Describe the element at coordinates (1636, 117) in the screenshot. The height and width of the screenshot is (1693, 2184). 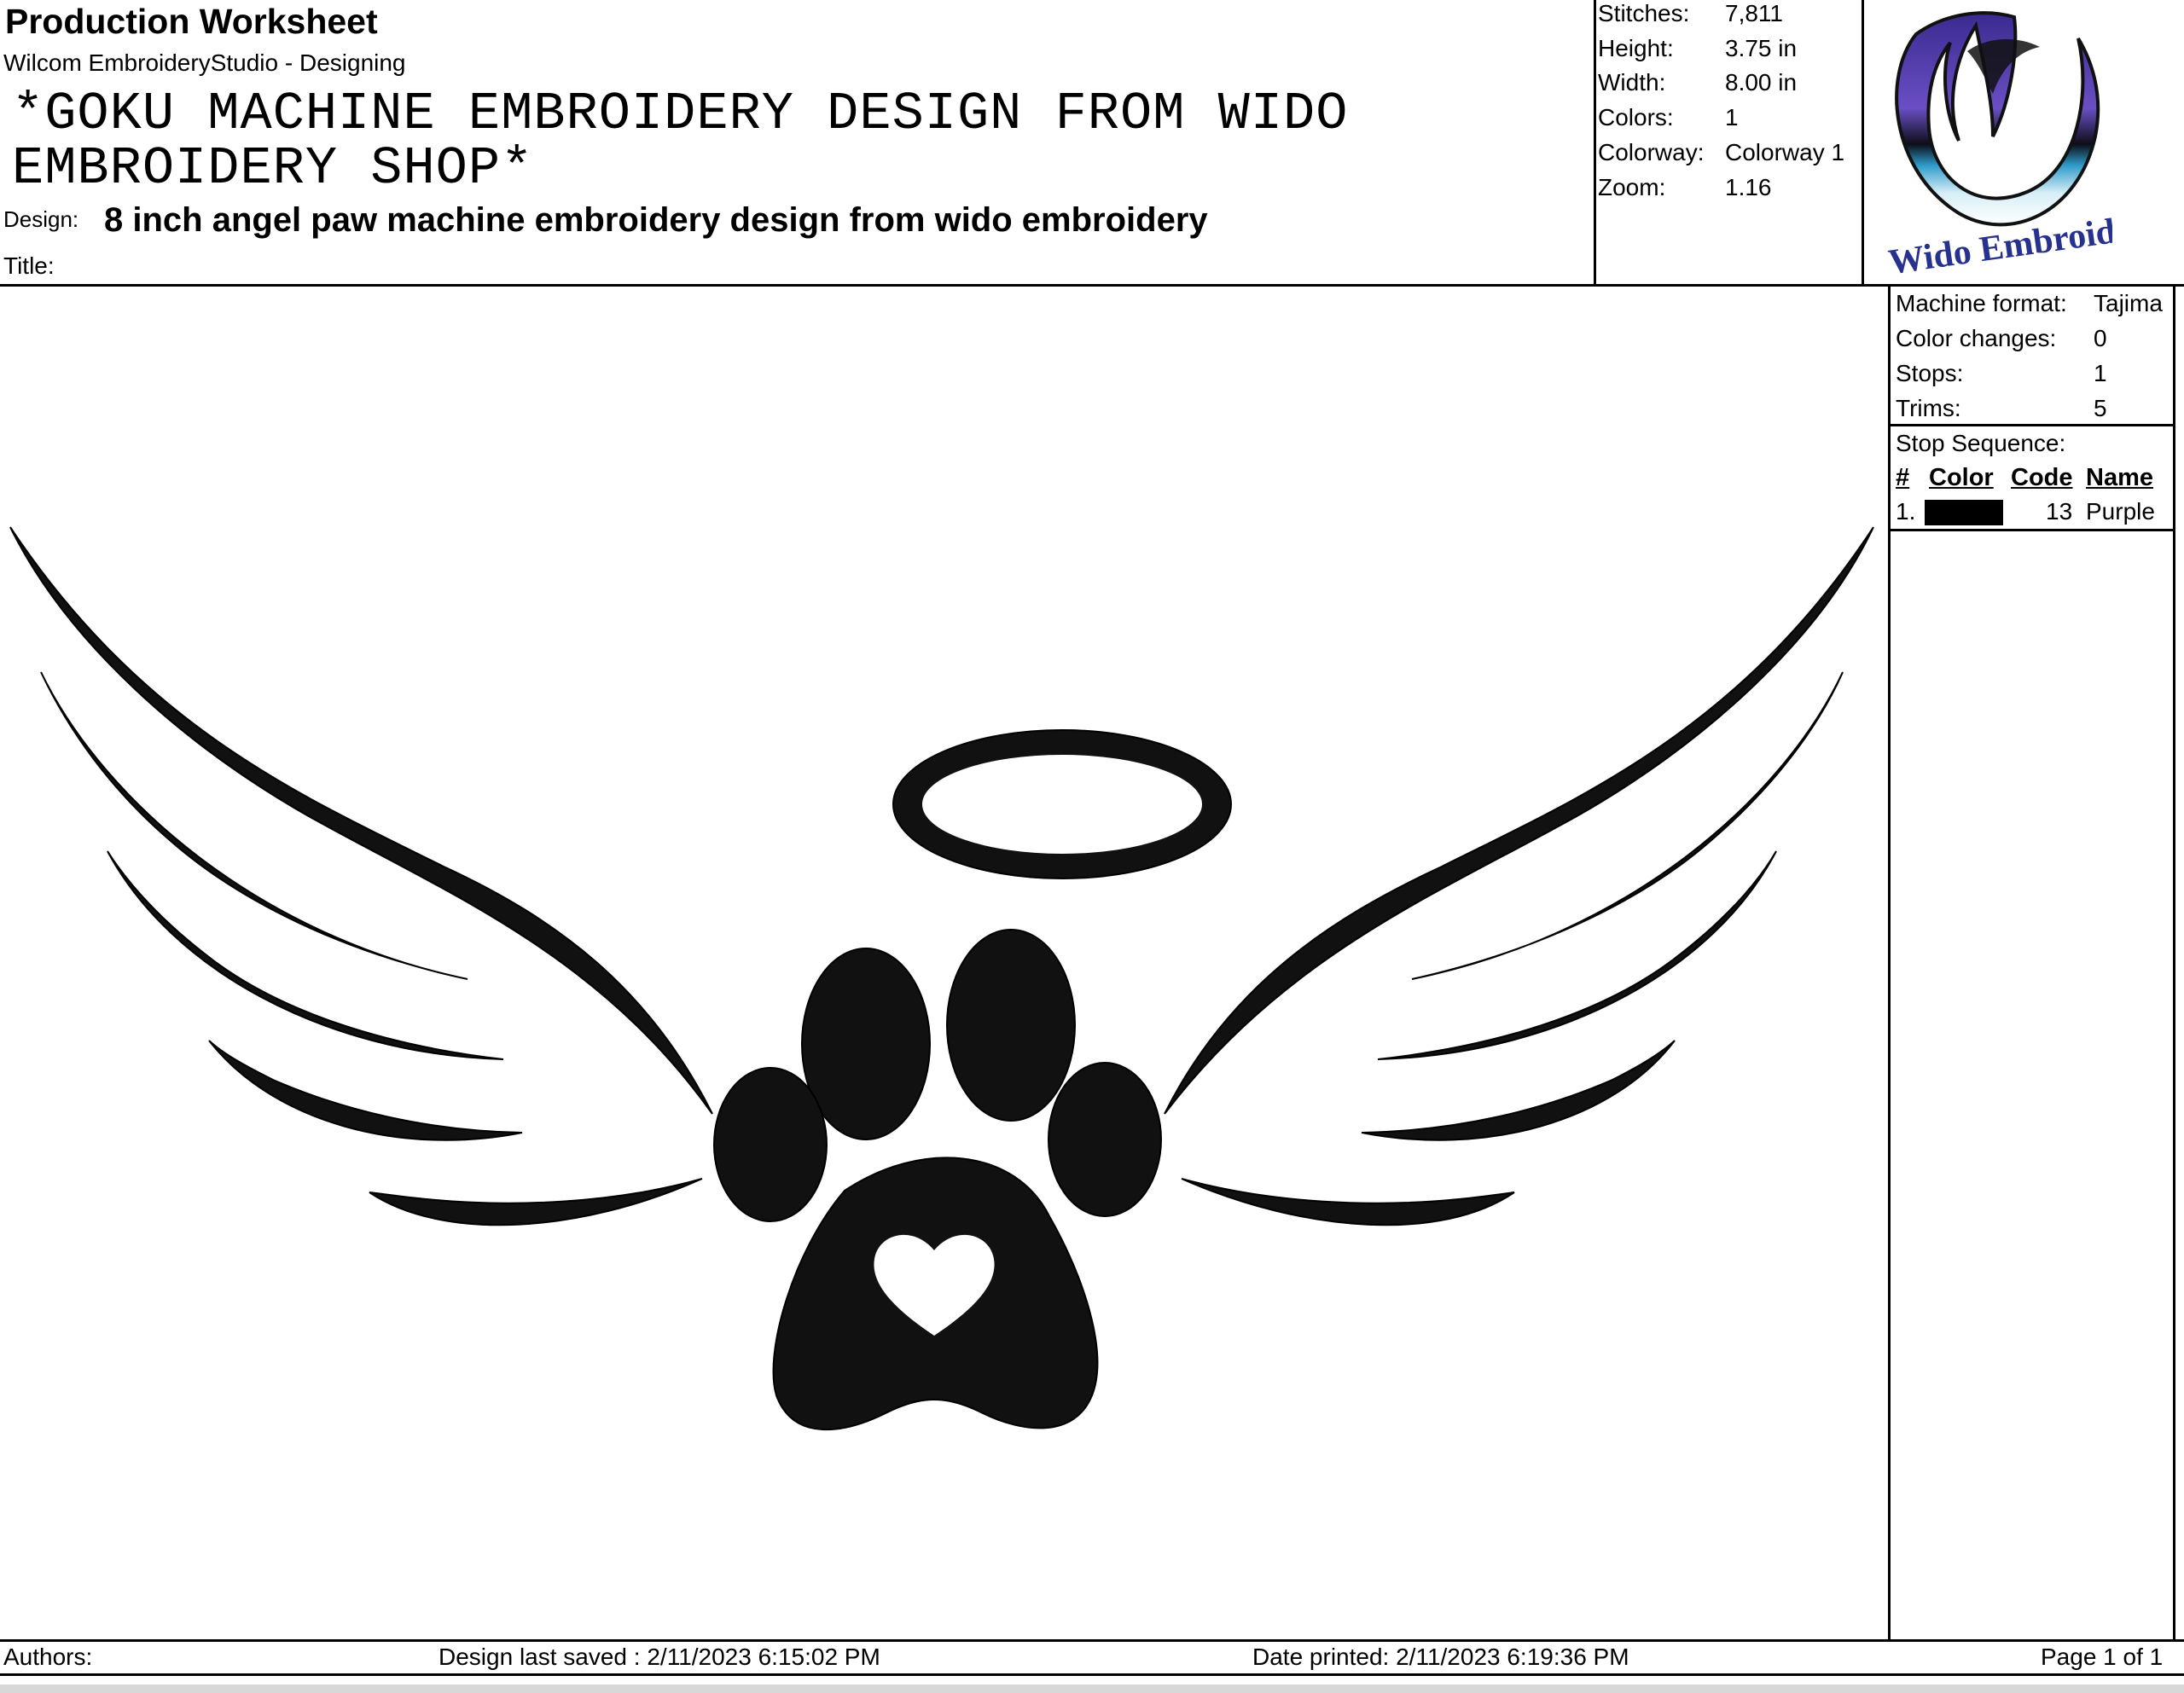
I see `colors-label: Colors:` at that location.